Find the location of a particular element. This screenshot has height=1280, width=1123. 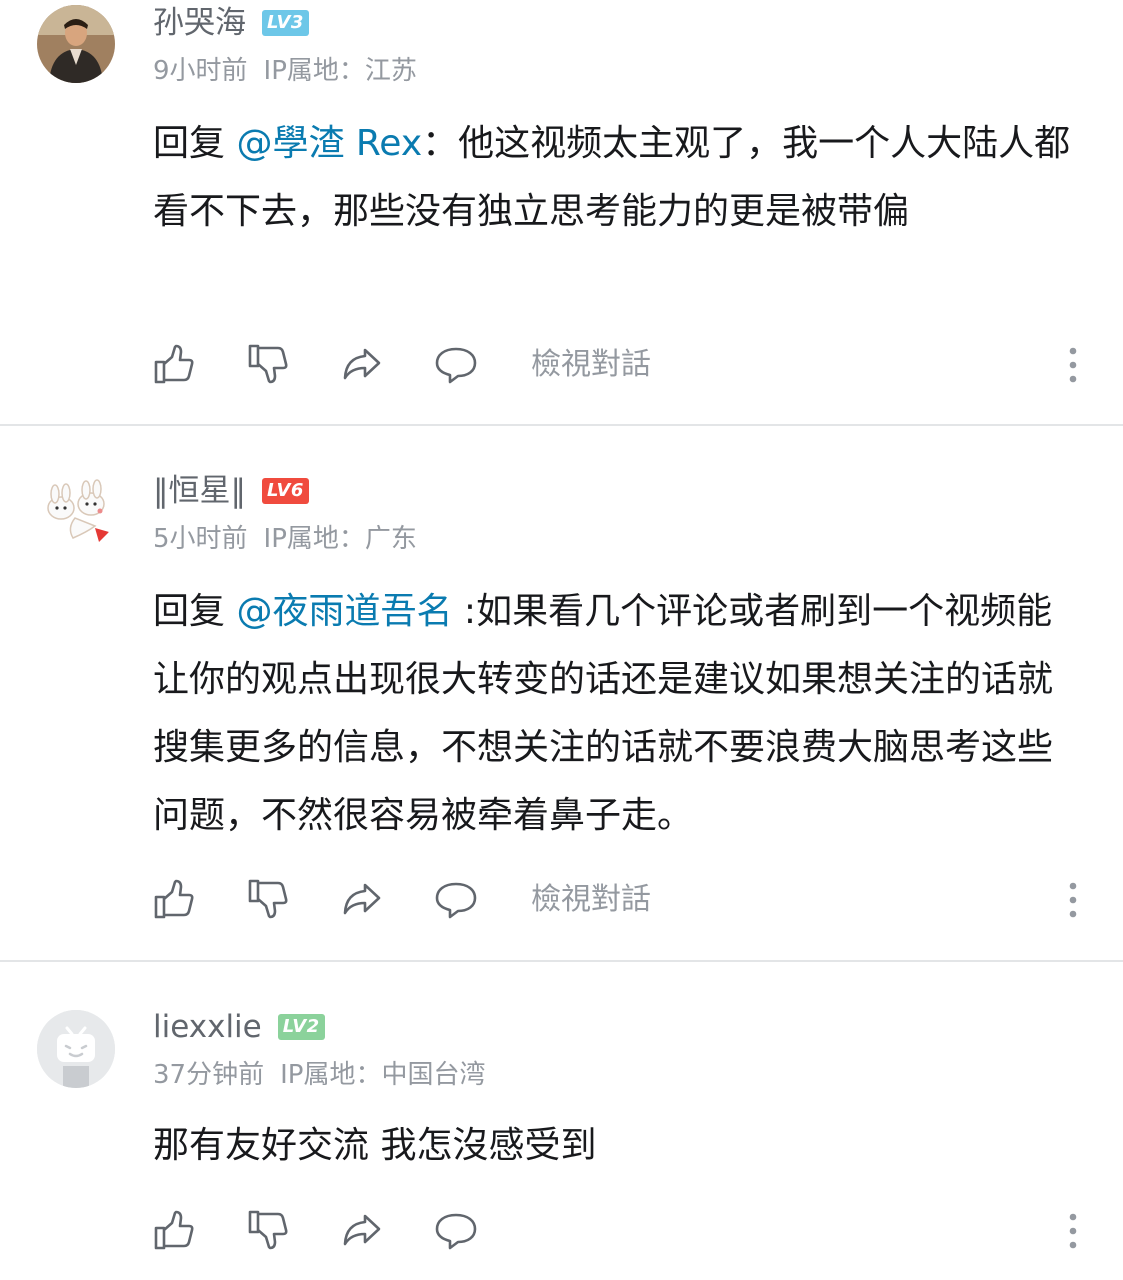

username: 孙哭海 is located at coordinates (199, 23).